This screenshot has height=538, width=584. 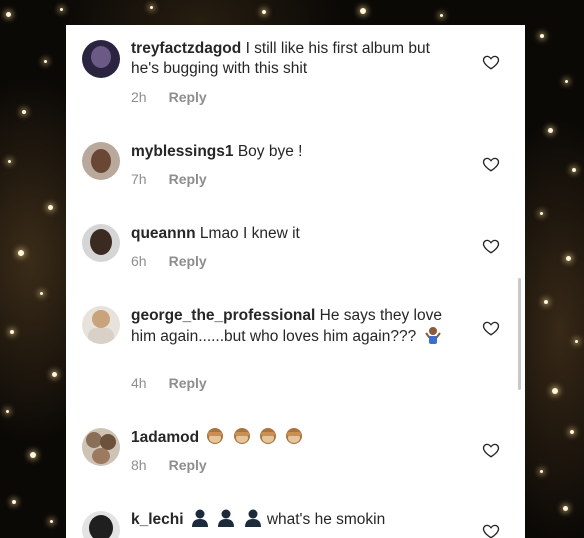 What do you see at coordinates (139, 383) in the screenshot?
I see `comment-time: 4h` at bounding box center [139, 383].